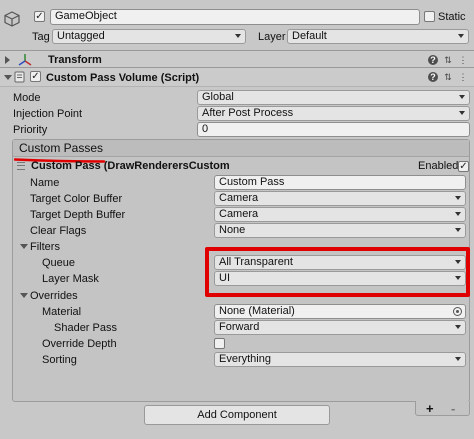  What do you see at coordinates (340, 359) in the screenshot?
I see `sorting-dropdown: Everything` at bounding box center [340, 359].